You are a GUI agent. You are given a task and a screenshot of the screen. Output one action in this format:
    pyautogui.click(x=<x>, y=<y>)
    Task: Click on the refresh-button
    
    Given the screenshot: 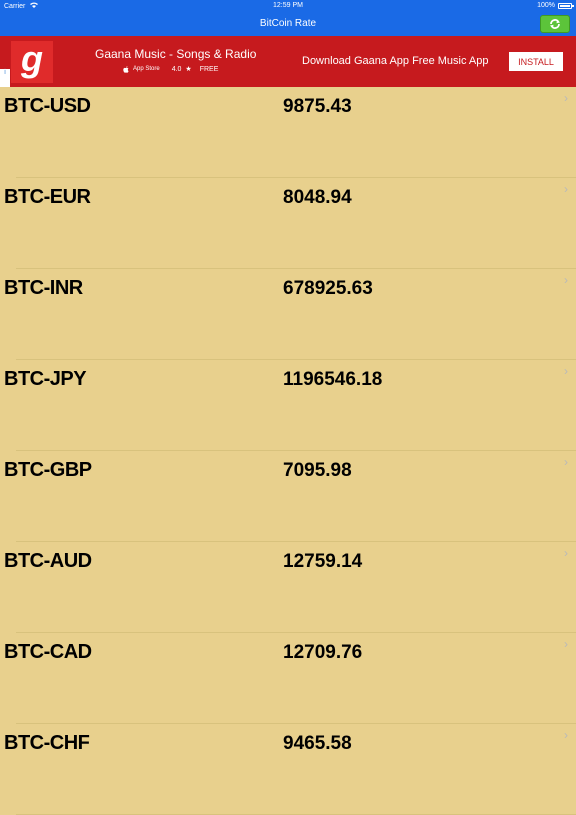 What is the action you would take?
    pyautogui.click(x=555, y=24)
    